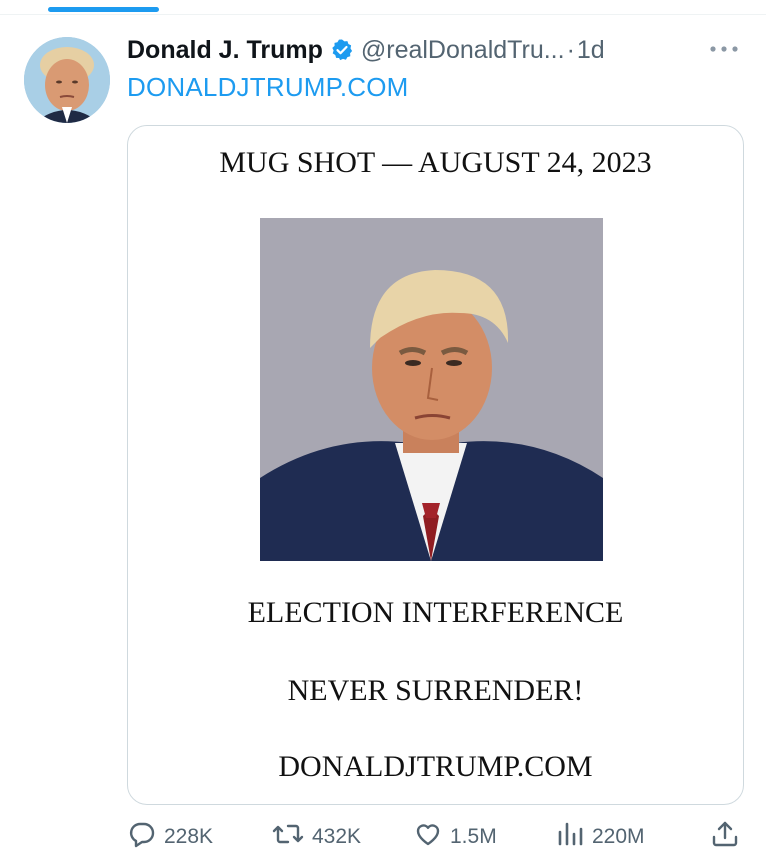  I want to click on like-count: 1.5M, so click(473, 836).